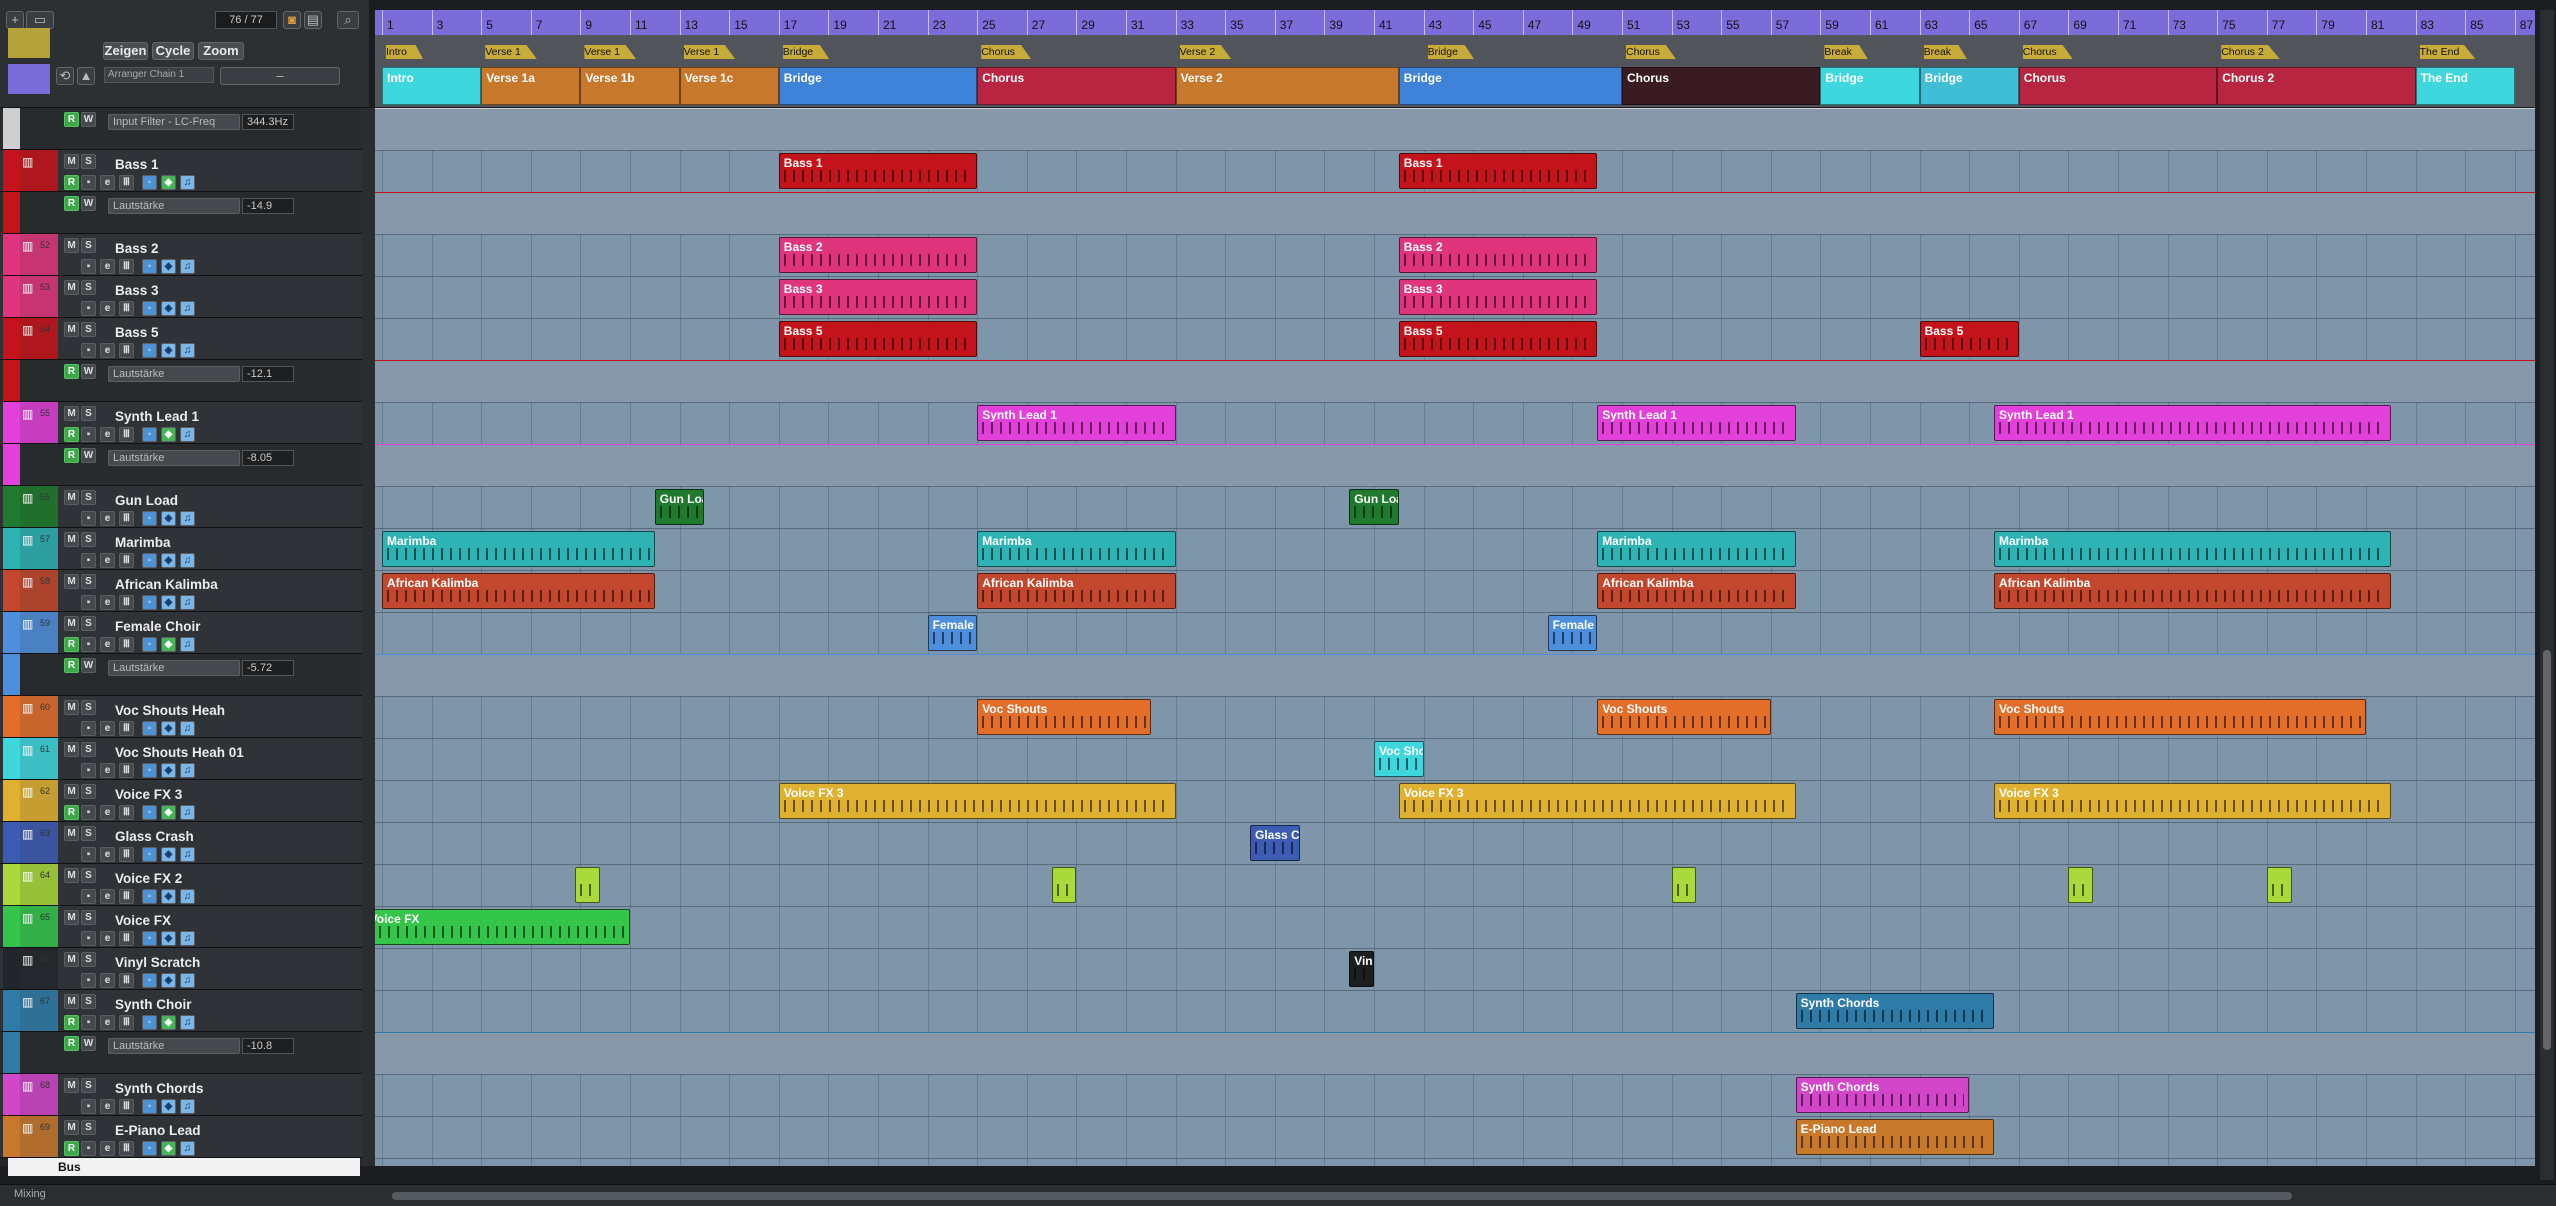 This screenshot has width=2556, height=1206. I want to click on midi-part: Voc Sho, so click(1399, 759).